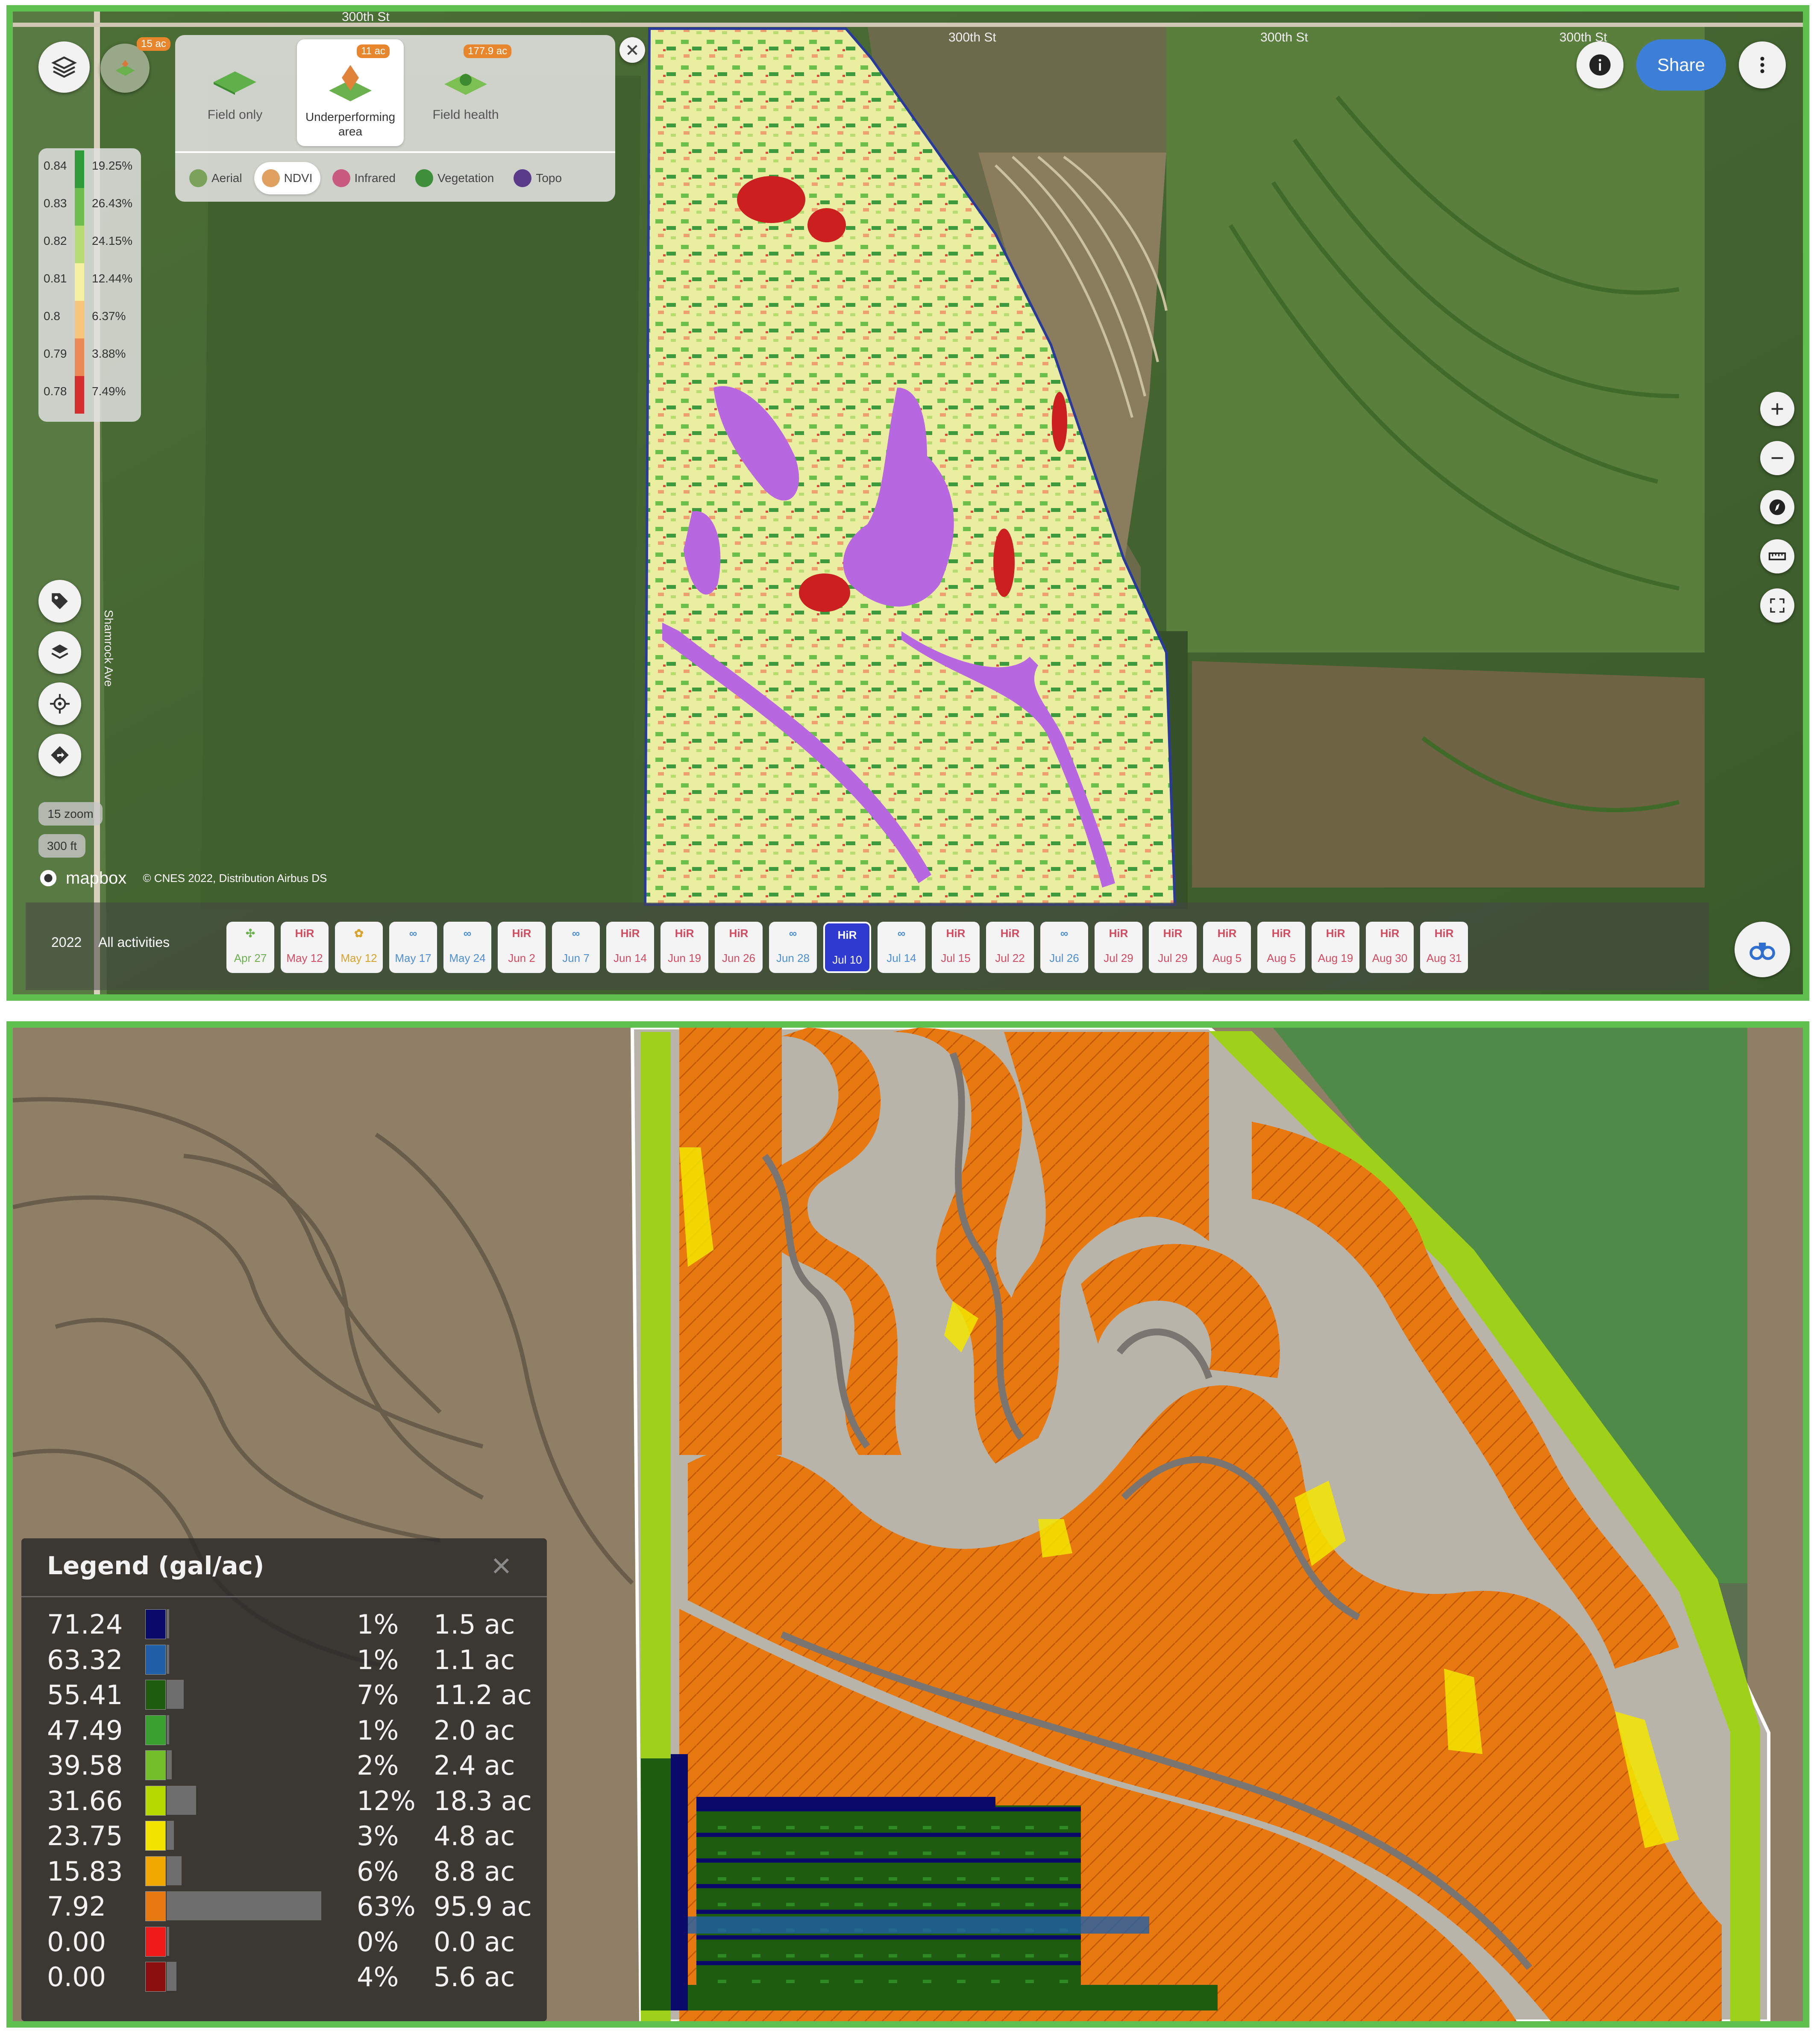 The image size is (1820, 2034). What do you see at coordinates (85, 1695) in the screenshot?
I see `legend-rate-value: 55.41` at bounding box center [85, 1695].